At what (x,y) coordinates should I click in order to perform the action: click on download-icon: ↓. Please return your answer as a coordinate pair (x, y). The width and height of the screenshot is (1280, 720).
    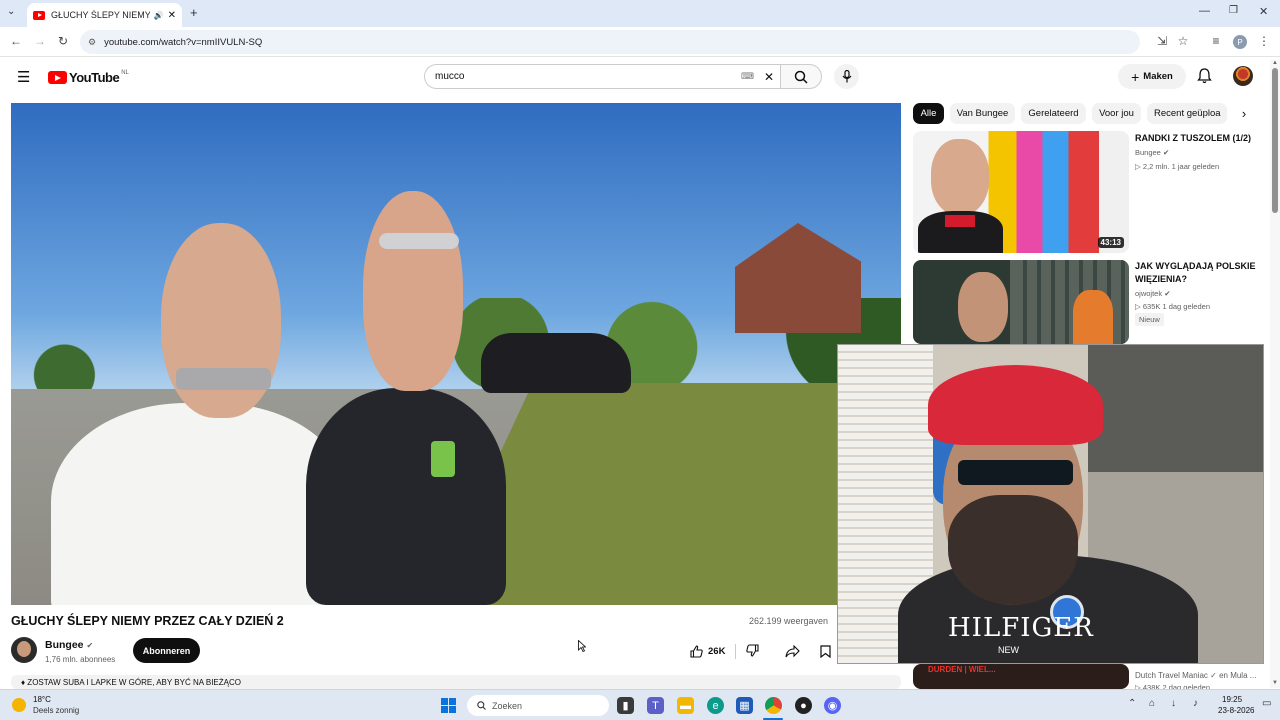
    Looking at the image, I should click on (1173, 703).